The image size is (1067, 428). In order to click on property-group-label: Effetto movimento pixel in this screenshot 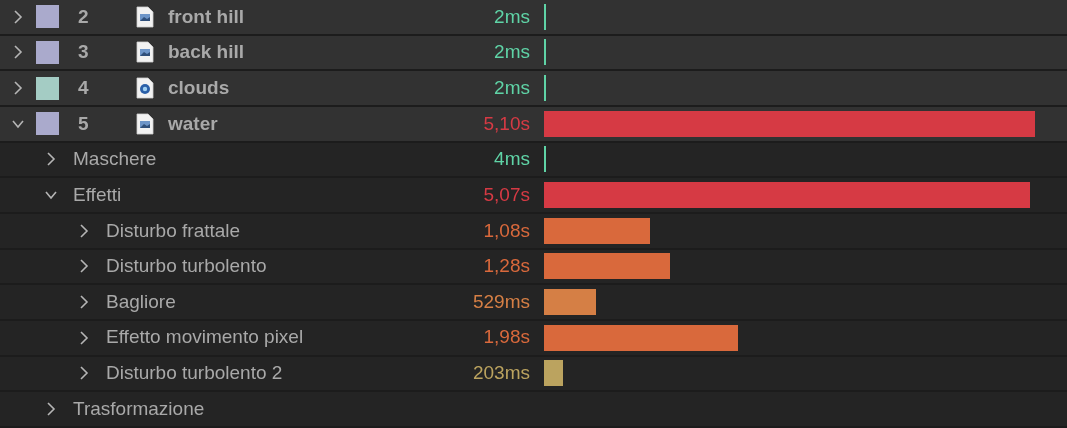, I will do `click(205, 337)`.